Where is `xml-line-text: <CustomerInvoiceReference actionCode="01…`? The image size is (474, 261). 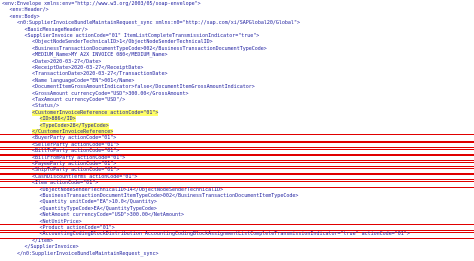
xml-line-text: <CustomerInvoiceReference actionCode="01… is located at coordinates (95, 112).